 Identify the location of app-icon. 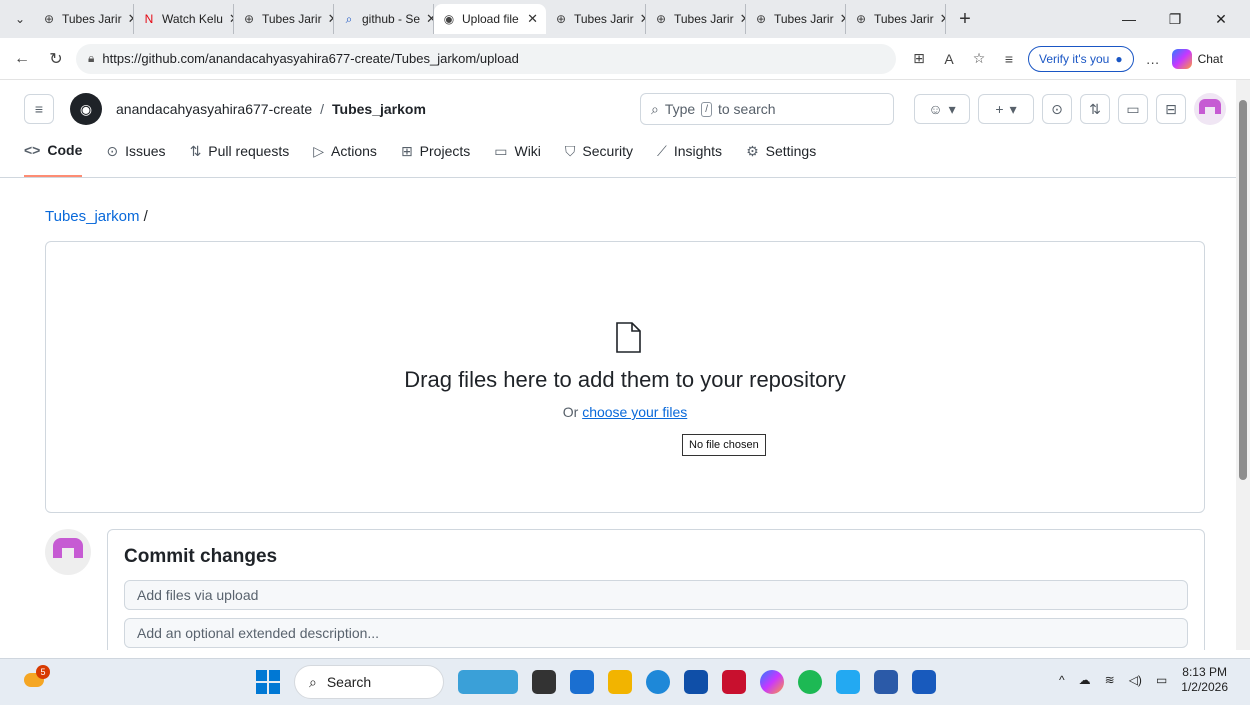
(582, 682).